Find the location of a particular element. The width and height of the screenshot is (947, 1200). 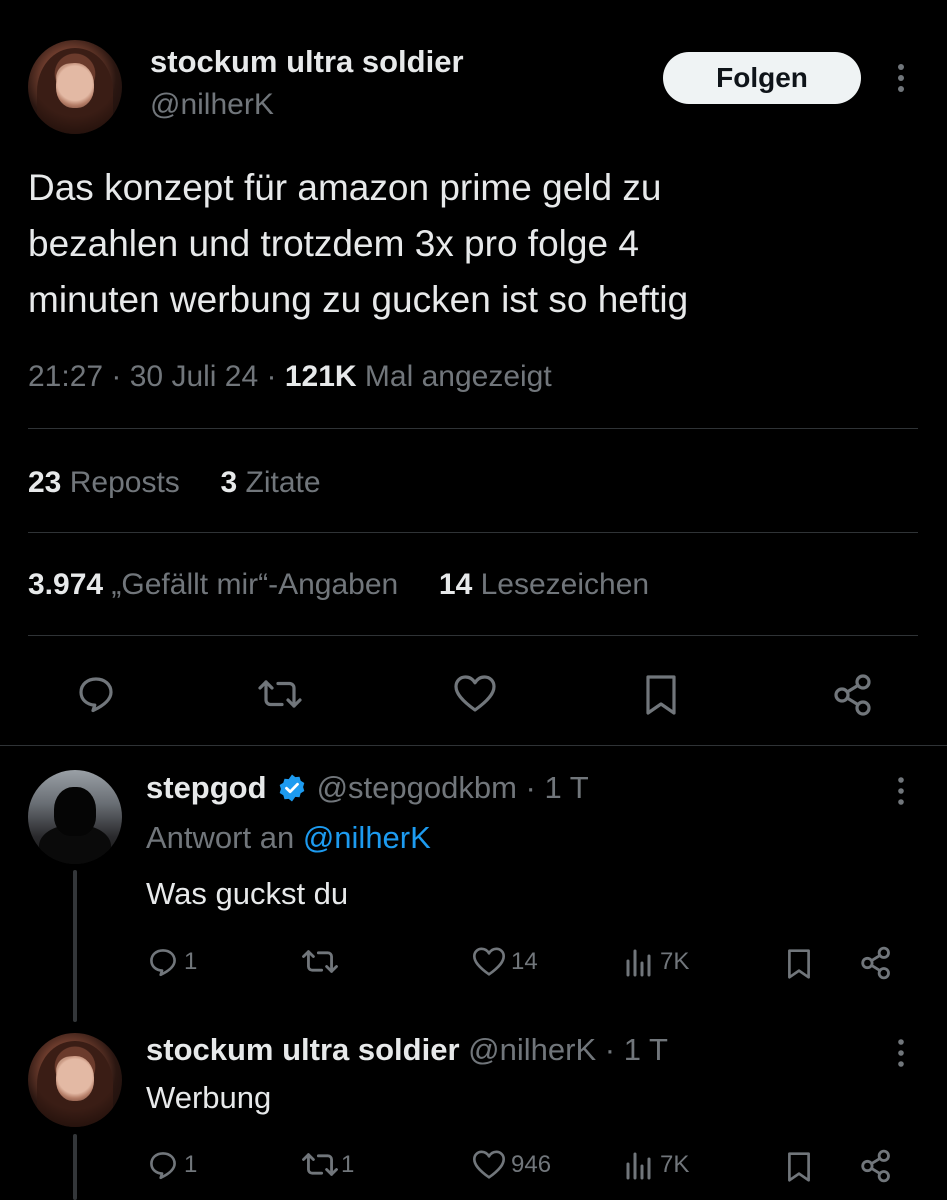

tweet-text-line: Das konzept für amazon prime geld zu is located at coordinates (345, 187).